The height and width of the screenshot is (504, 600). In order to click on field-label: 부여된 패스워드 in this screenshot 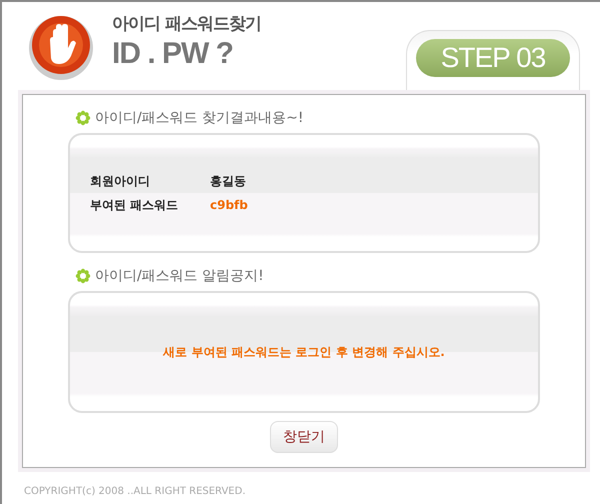, I will do `click(135, 205)`.